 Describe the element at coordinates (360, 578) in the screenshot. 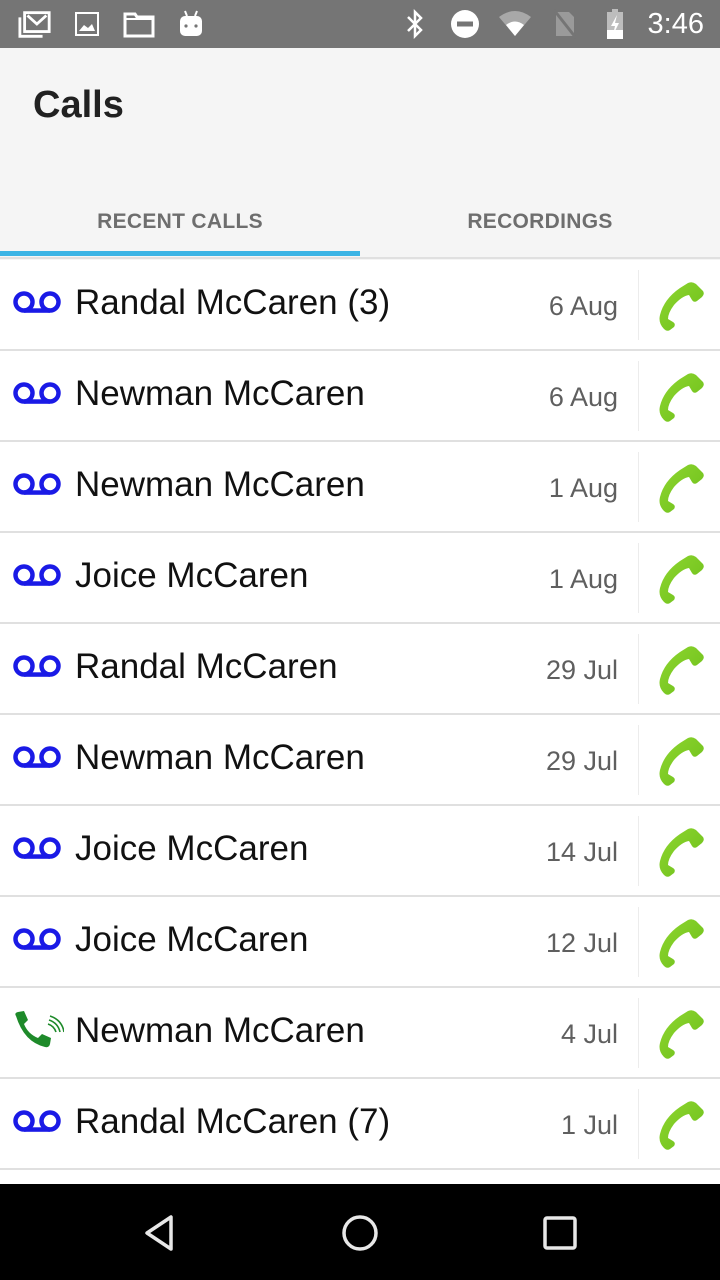

I see `call-row: Joice McCaren 1 Aug` at that location.